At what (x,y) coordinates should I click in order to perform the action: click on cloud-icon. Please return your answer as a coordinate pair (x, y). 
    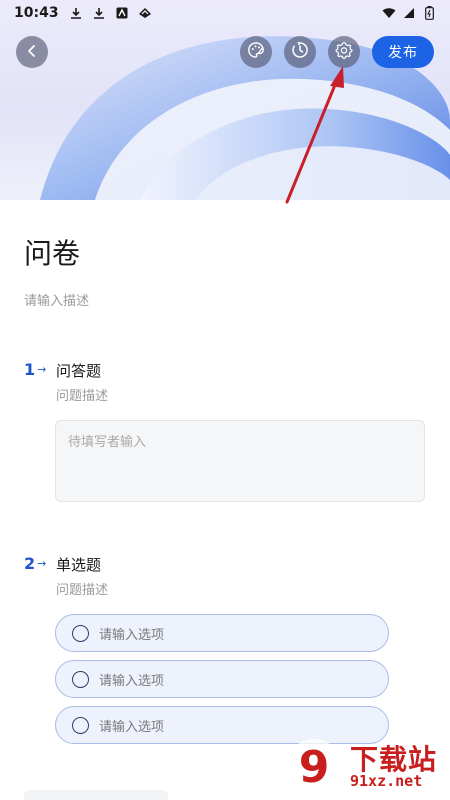
    Looking at the image, I should click on (145, 13).